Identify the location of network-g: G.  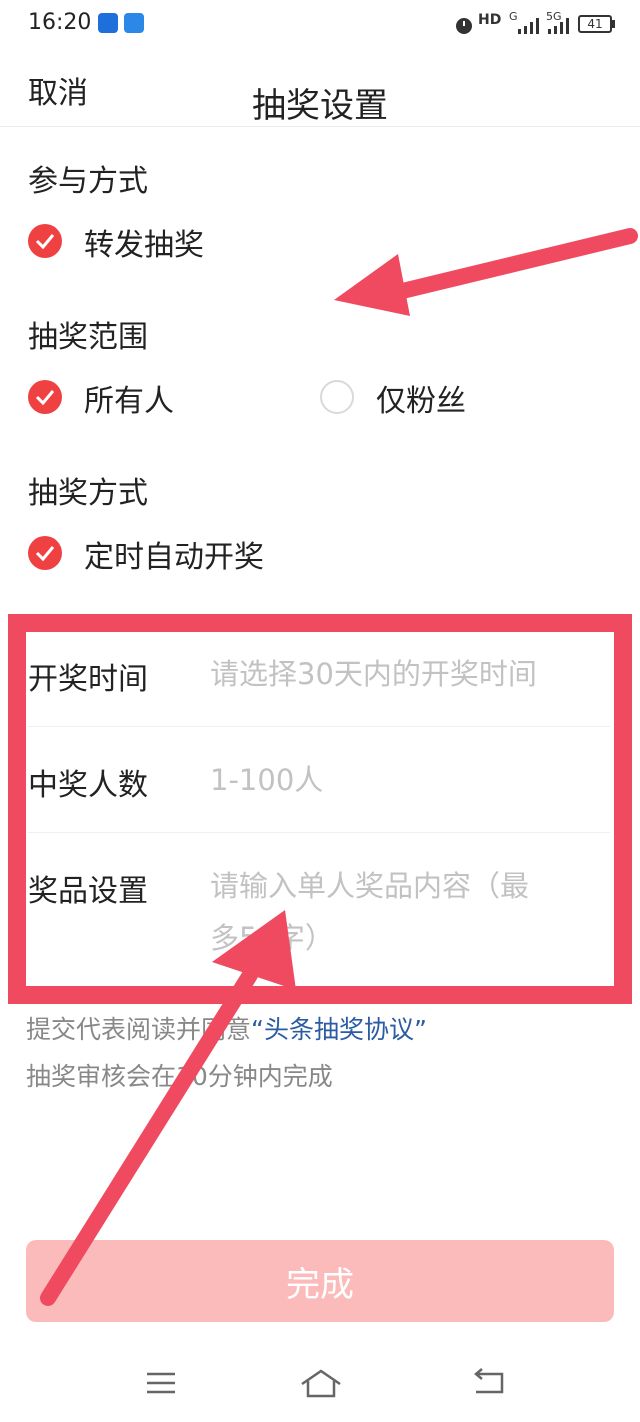
(513, 16).